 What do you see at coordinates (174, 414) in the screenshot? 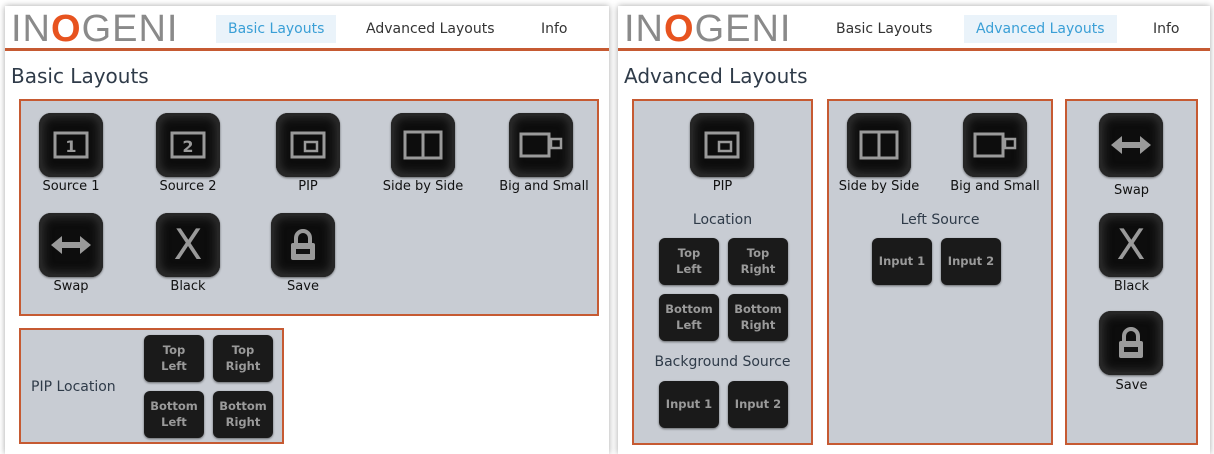
I see `pip-bottom-left-button: Bottom Left` at bounding box center [174, 414].